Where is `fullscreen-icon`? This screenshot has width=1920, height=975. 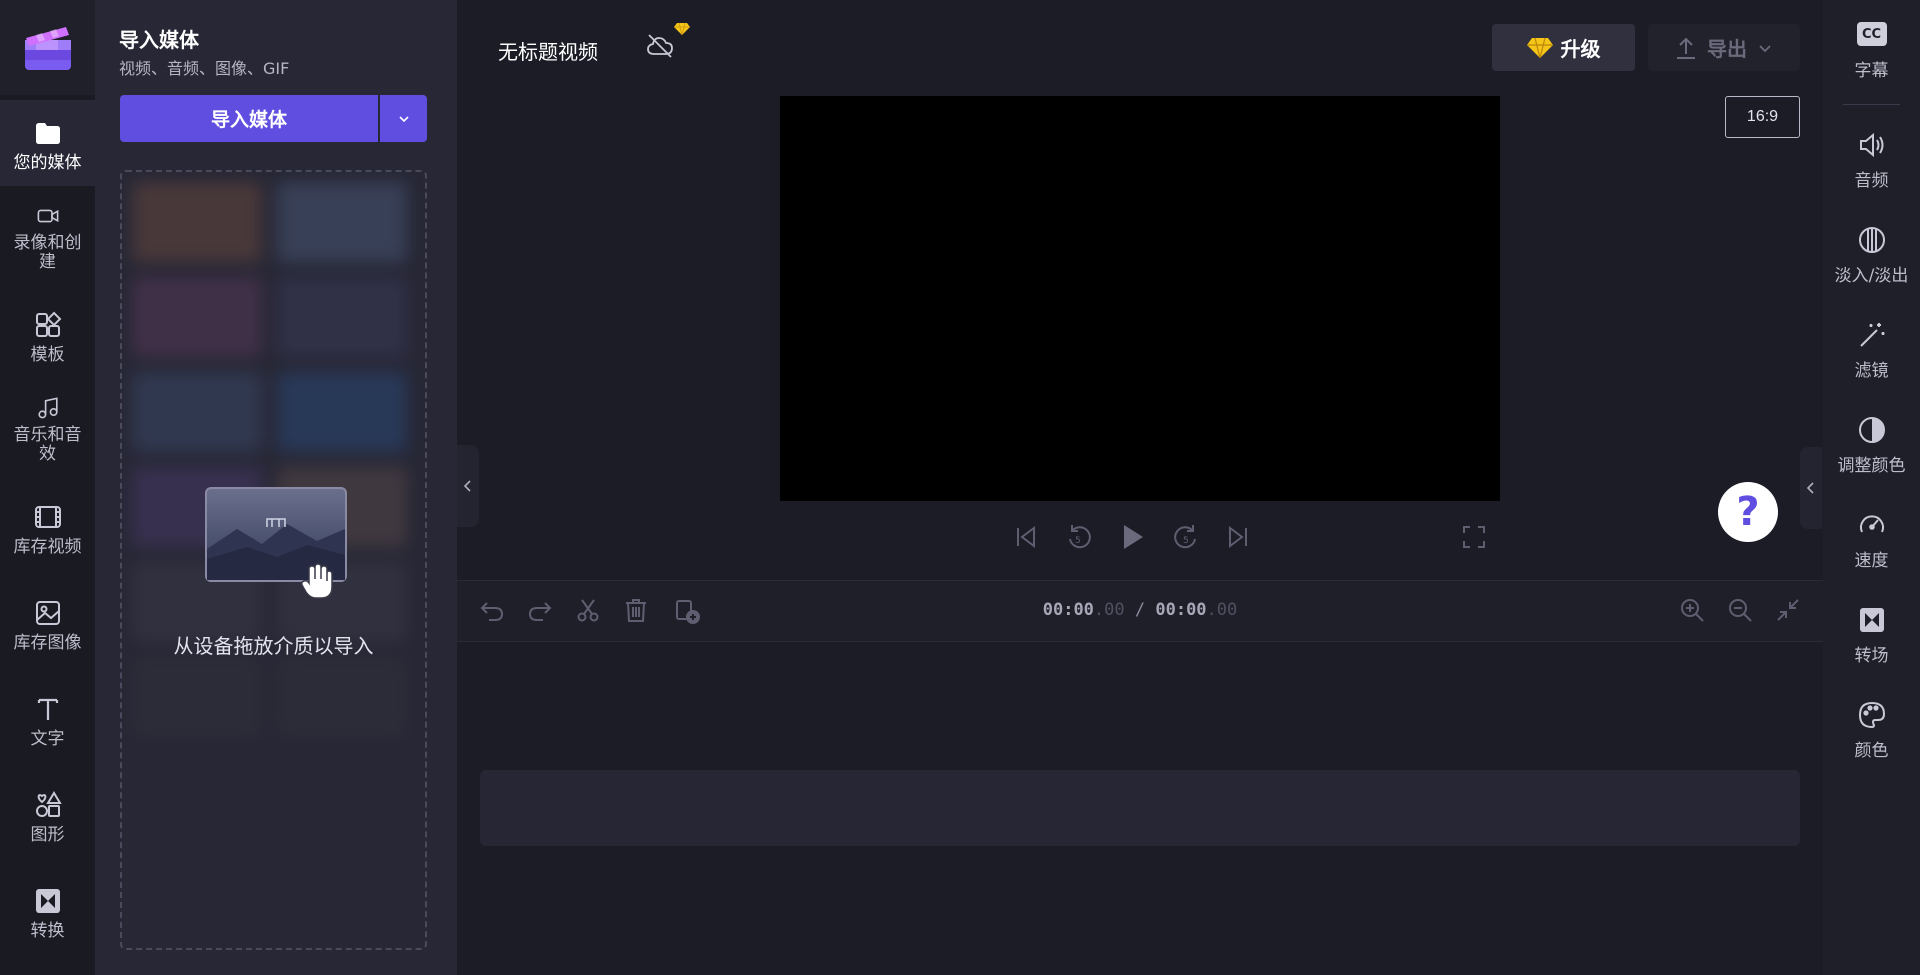 fullscreen-icon is located at coordinates (1474, 537).